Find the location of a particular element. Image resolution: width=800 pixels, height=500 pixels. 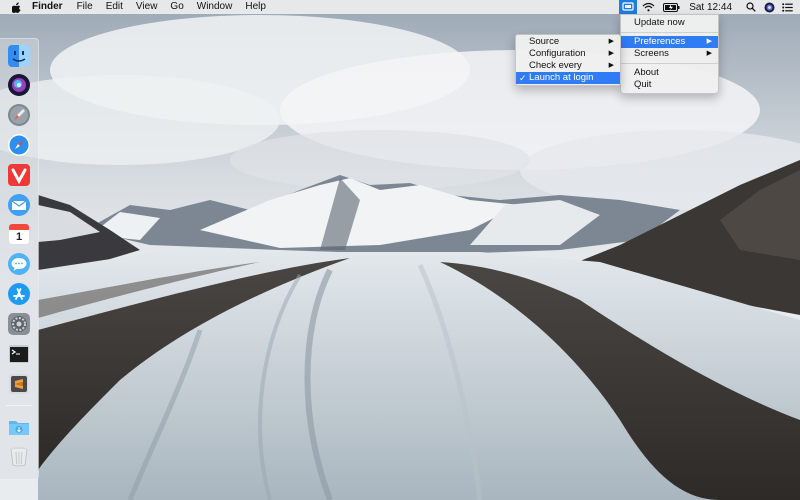

dock-siri-icon is located at coordinates (19, 85).